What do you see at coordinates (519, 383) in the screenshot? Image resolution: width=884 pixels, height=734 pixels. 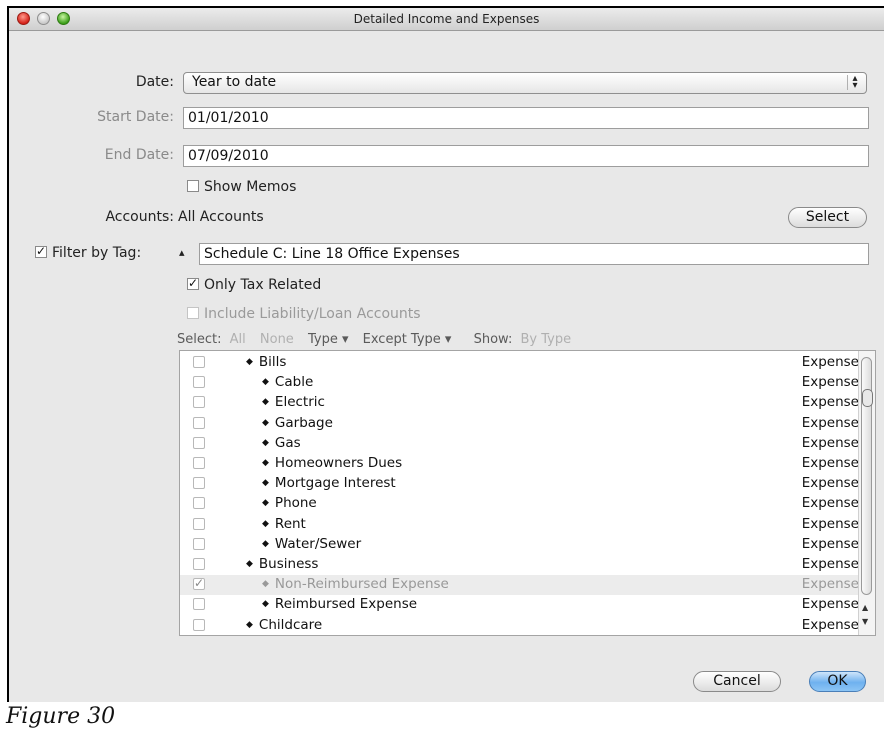 I see `account-row: ◆ Cable Expense` at bounding box center [519, 383].